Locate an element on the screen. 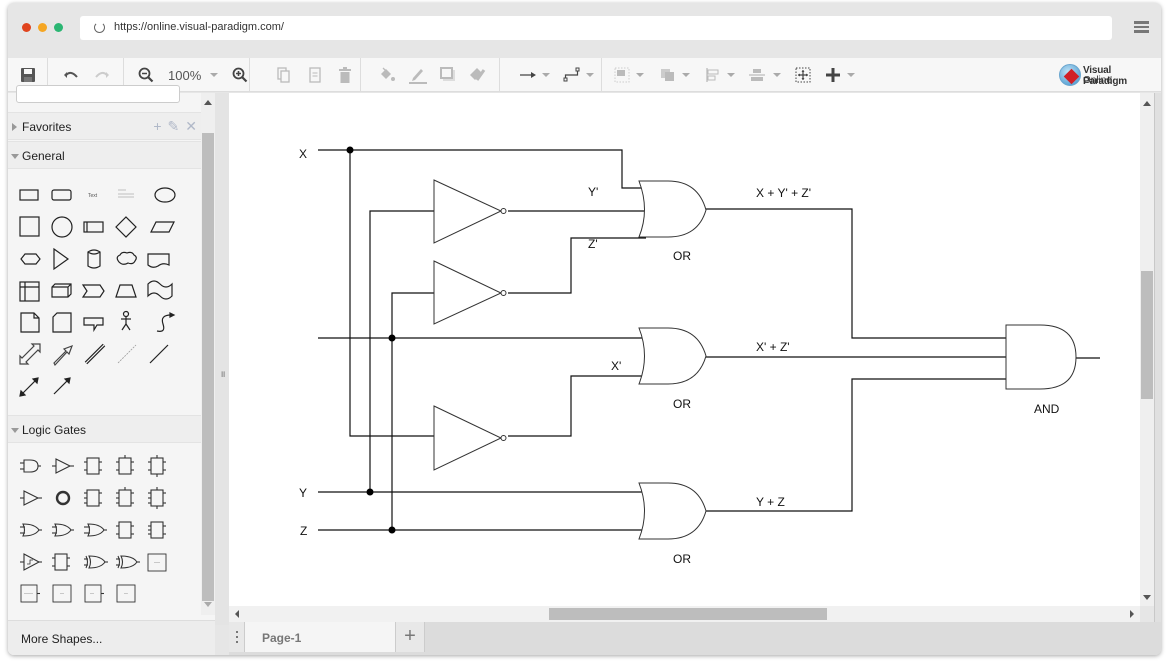 The width and height of the screenshot is (1170, 665). shape-dashed-line is located at coordinates (127, 354).